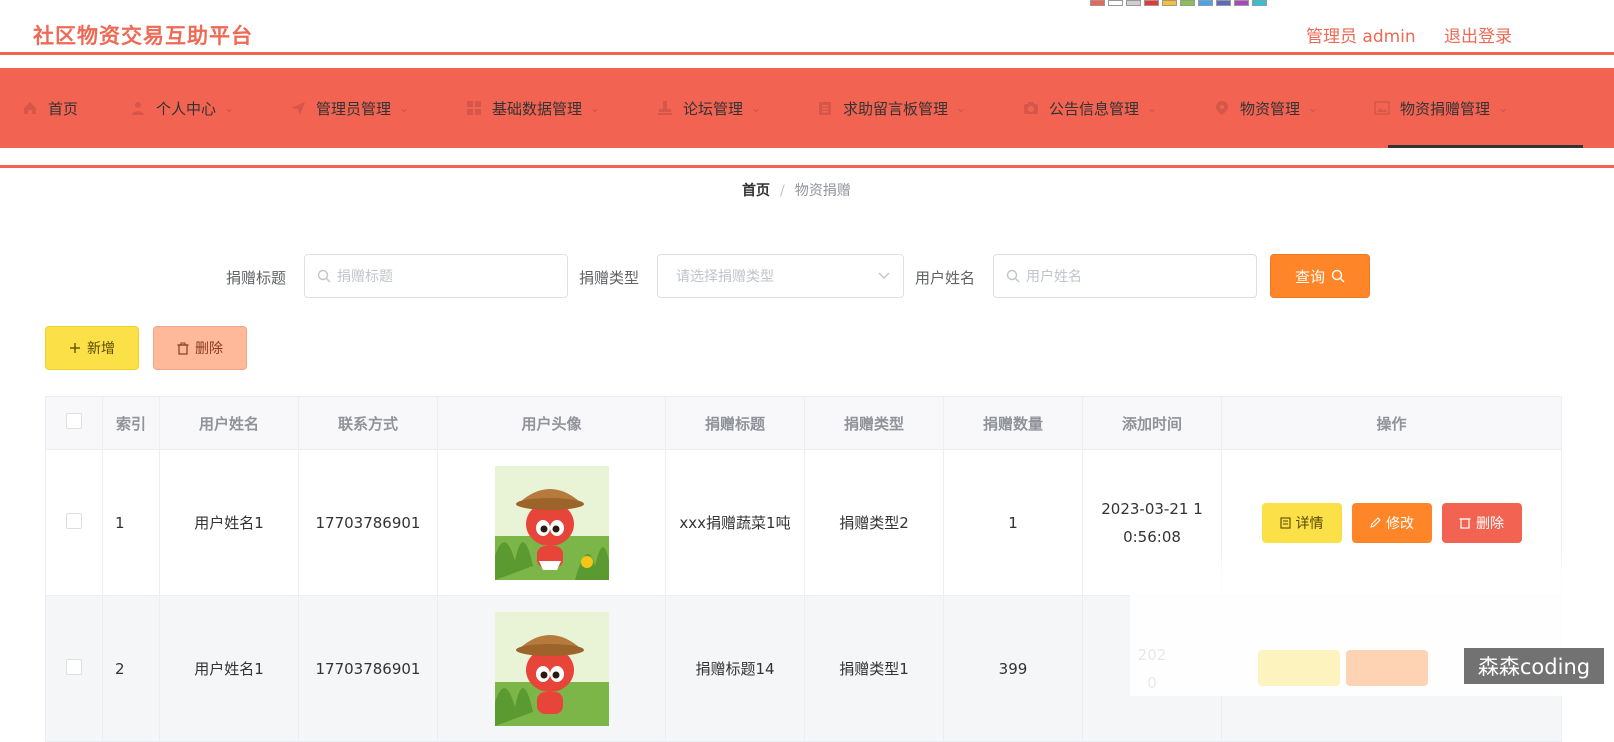  What do you see at coordinates (368, 522) in the screenshot?
I see `row-phone: 17703786901` at bounding box center [368, 522].